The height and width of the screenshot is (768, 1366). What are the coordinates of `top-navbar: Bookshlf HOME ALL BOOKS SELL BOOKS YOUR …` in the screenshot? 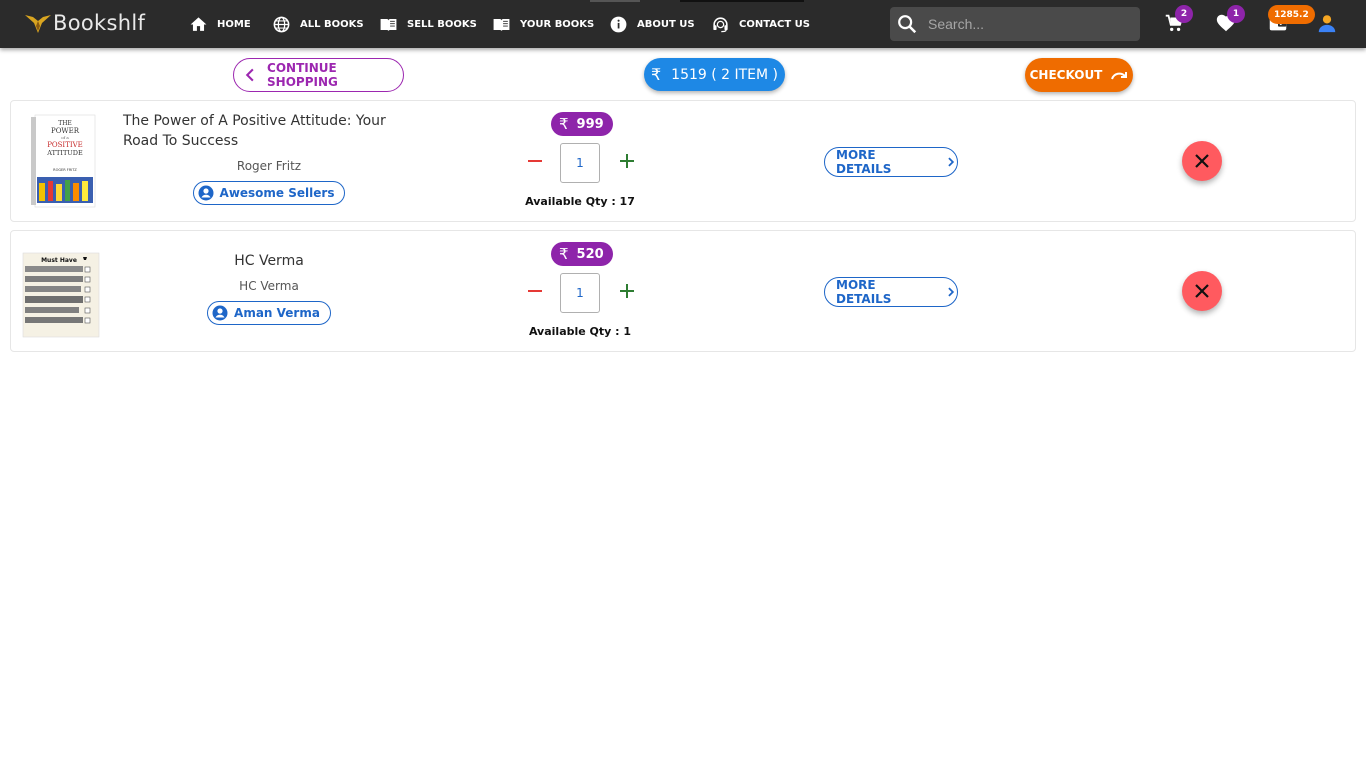 It's located at (683, 24).